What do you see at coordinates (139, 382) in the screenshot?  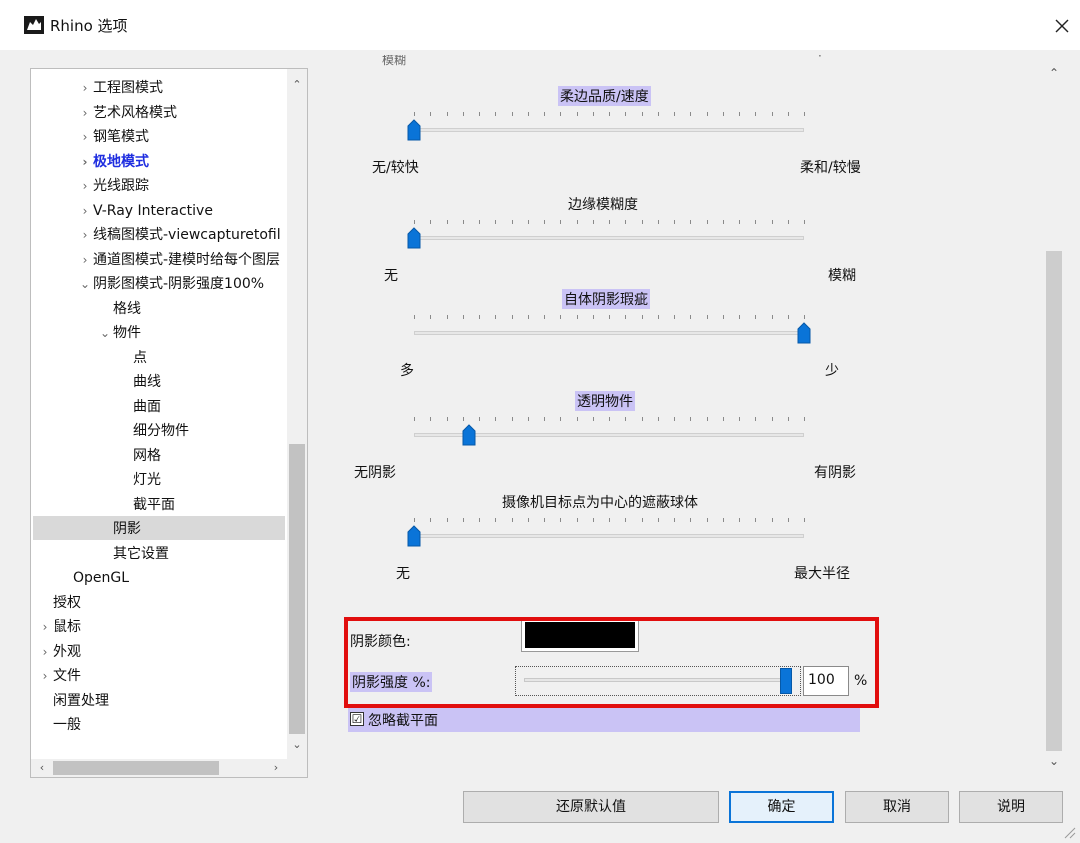 I see `tree-item: 曲线` at bounding box center [139, 382].